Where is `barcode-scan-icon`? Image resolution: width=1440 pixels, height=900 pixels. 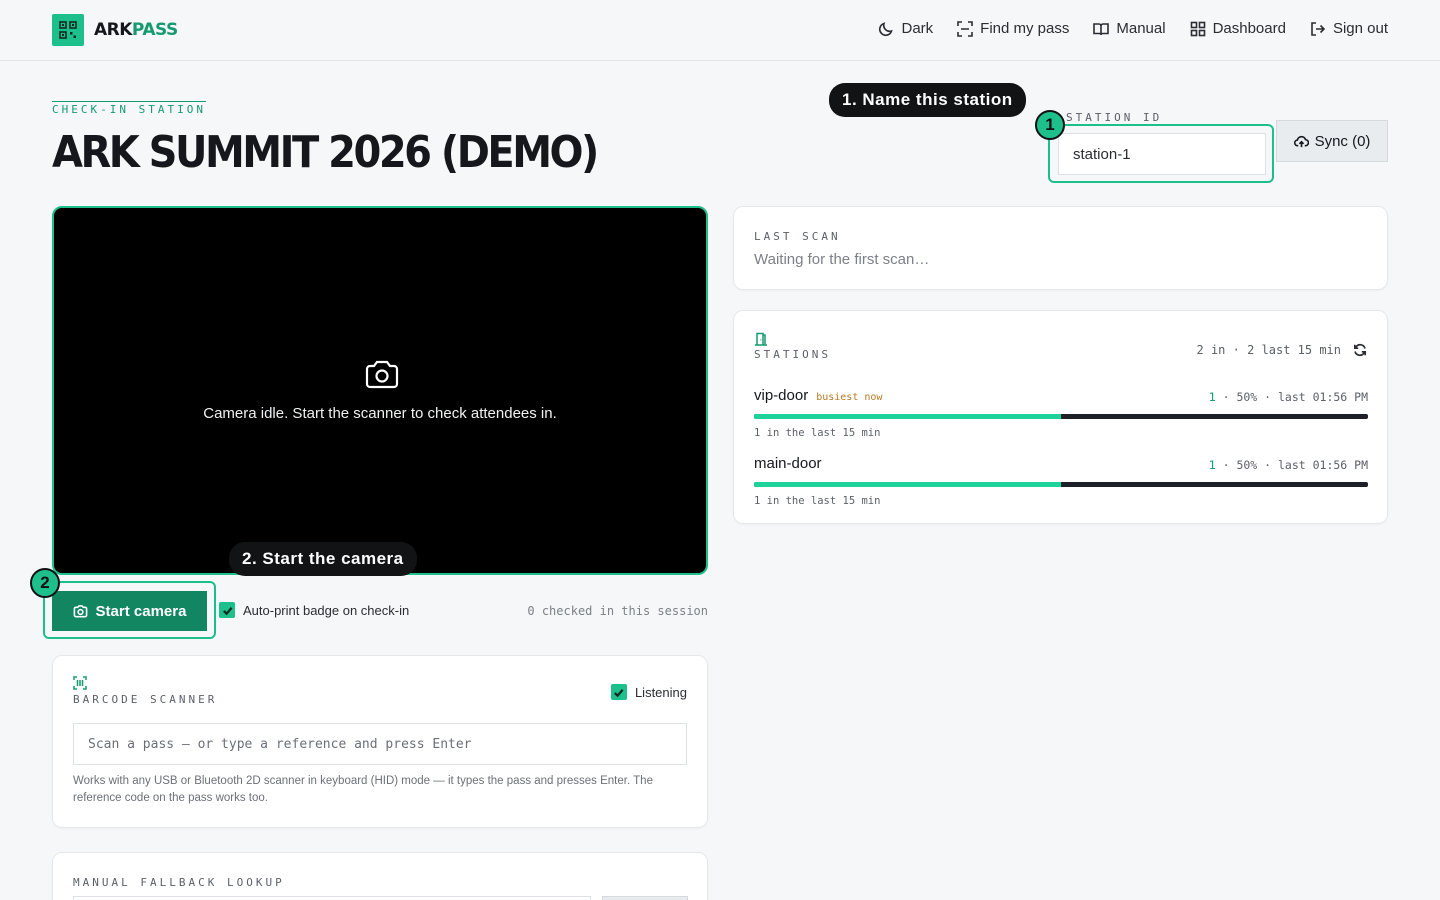 barcode-scan-icon is located at coordinates (80, 683).